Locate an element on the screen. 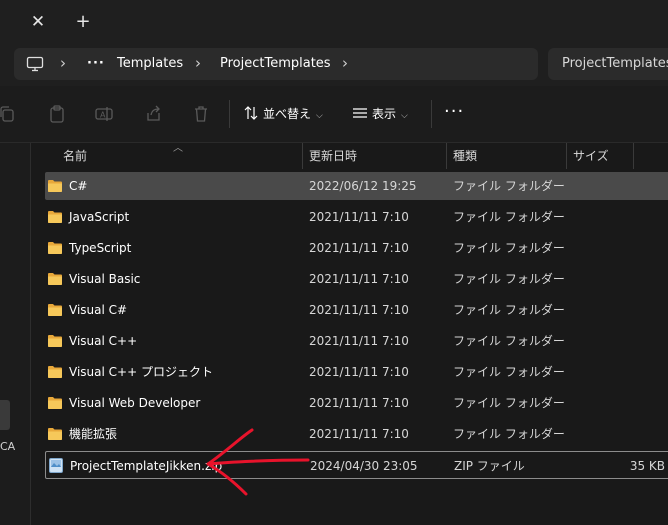 Image resolution: width=668 pixels, height=525 pixels. title-bar: ✕ + is located at coordinates (334, 21).